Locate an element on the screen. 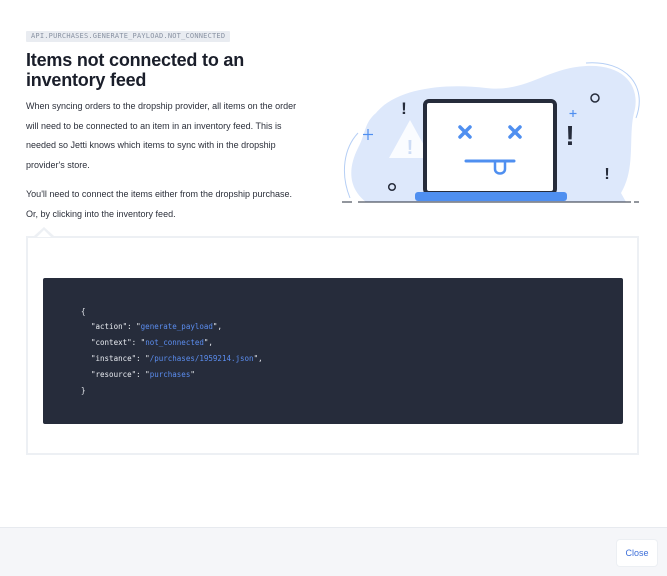 This screenshot has height=576, width=667. code-entry: "action": "generate_payload", is located at coordinates (156, 326).